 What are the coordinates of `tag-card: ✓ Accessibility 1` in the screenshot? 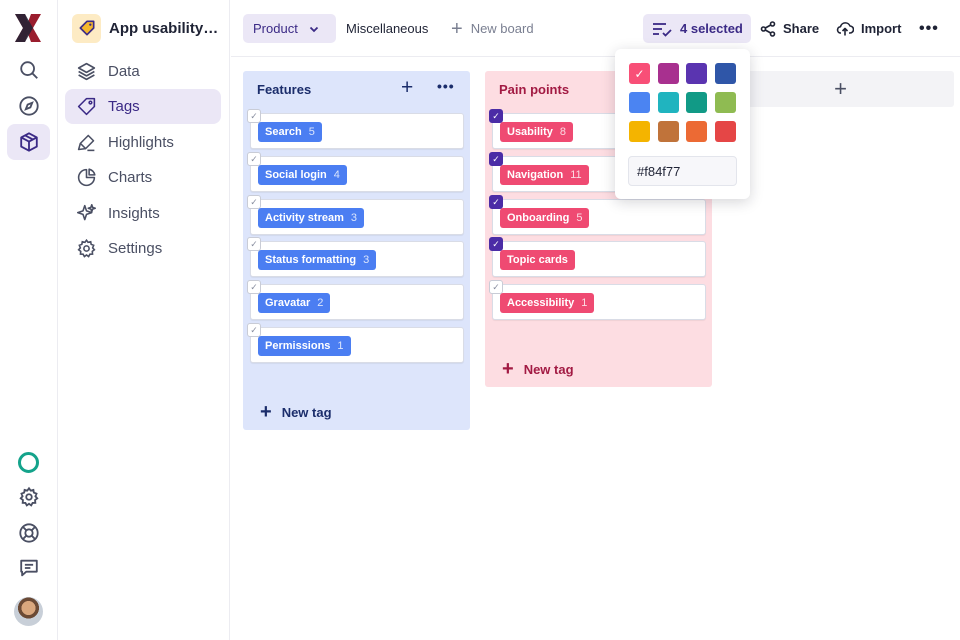 It's located at (597, 300).